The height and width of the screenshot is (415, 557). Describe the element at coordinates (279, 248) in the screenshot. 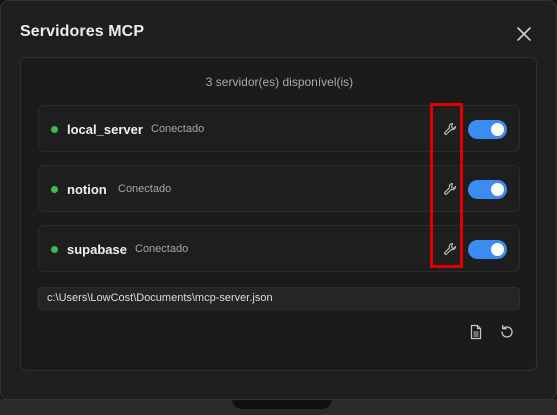

I see `server-row-supabase: supabase Conectado` at that location.